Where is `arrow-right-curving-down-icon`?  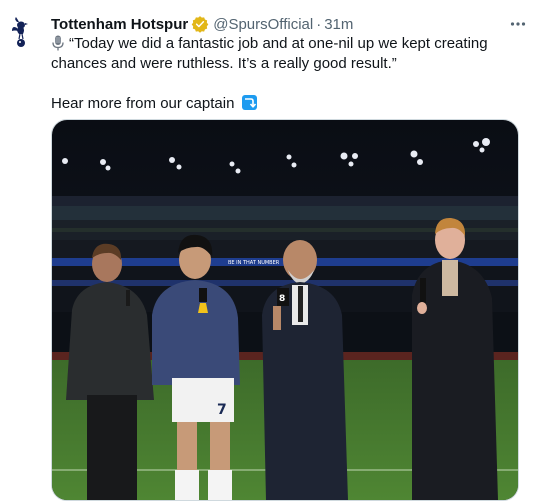 arrow-right-curving-down-icon is located at coordinates (249, 102).